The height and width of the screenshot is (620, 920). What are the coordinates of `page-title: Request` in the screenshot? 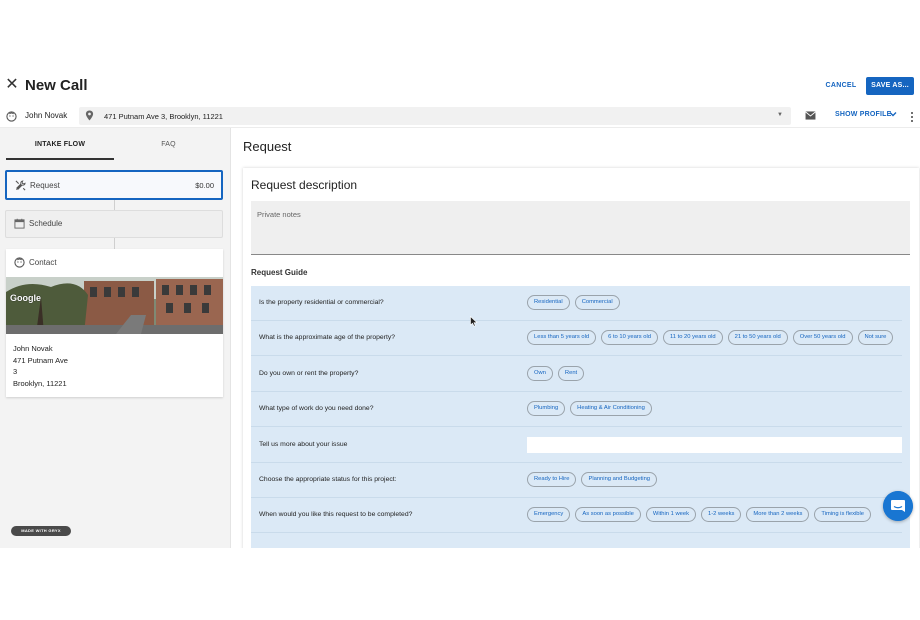 It's located at (267, 146).